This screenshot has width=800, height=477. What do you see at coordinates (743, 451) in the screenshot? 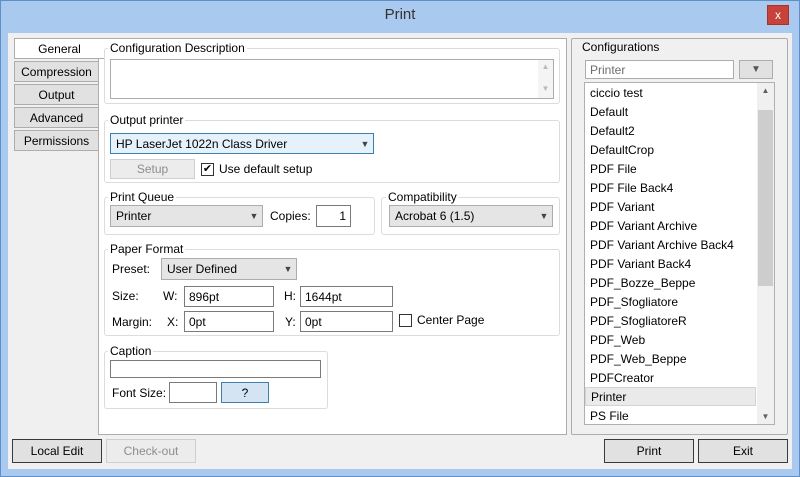
I see `exit-button: Exit` at bounding box center [743, 451].